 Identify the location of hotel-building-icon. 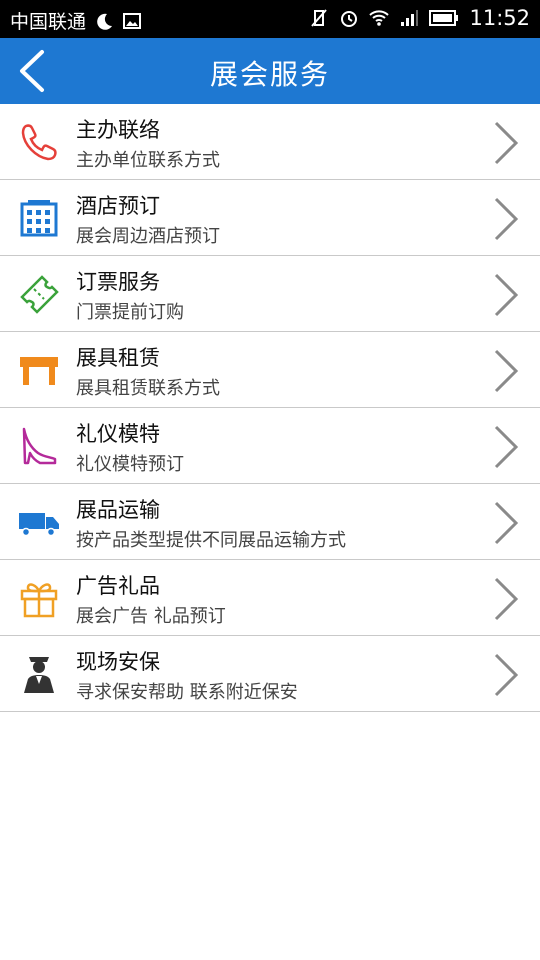
(39, 218).